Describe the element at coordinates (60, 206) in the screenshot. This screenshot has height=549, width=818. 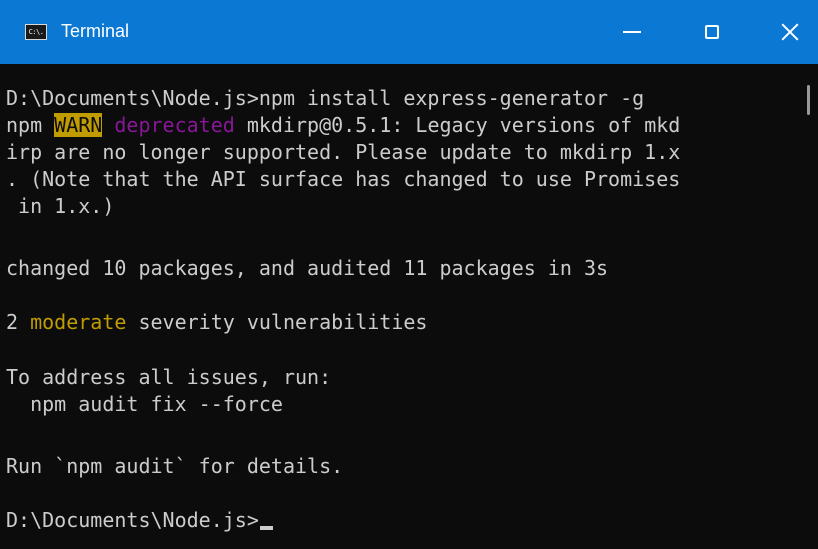
I see `console-line: in 1.x.)` at that location.